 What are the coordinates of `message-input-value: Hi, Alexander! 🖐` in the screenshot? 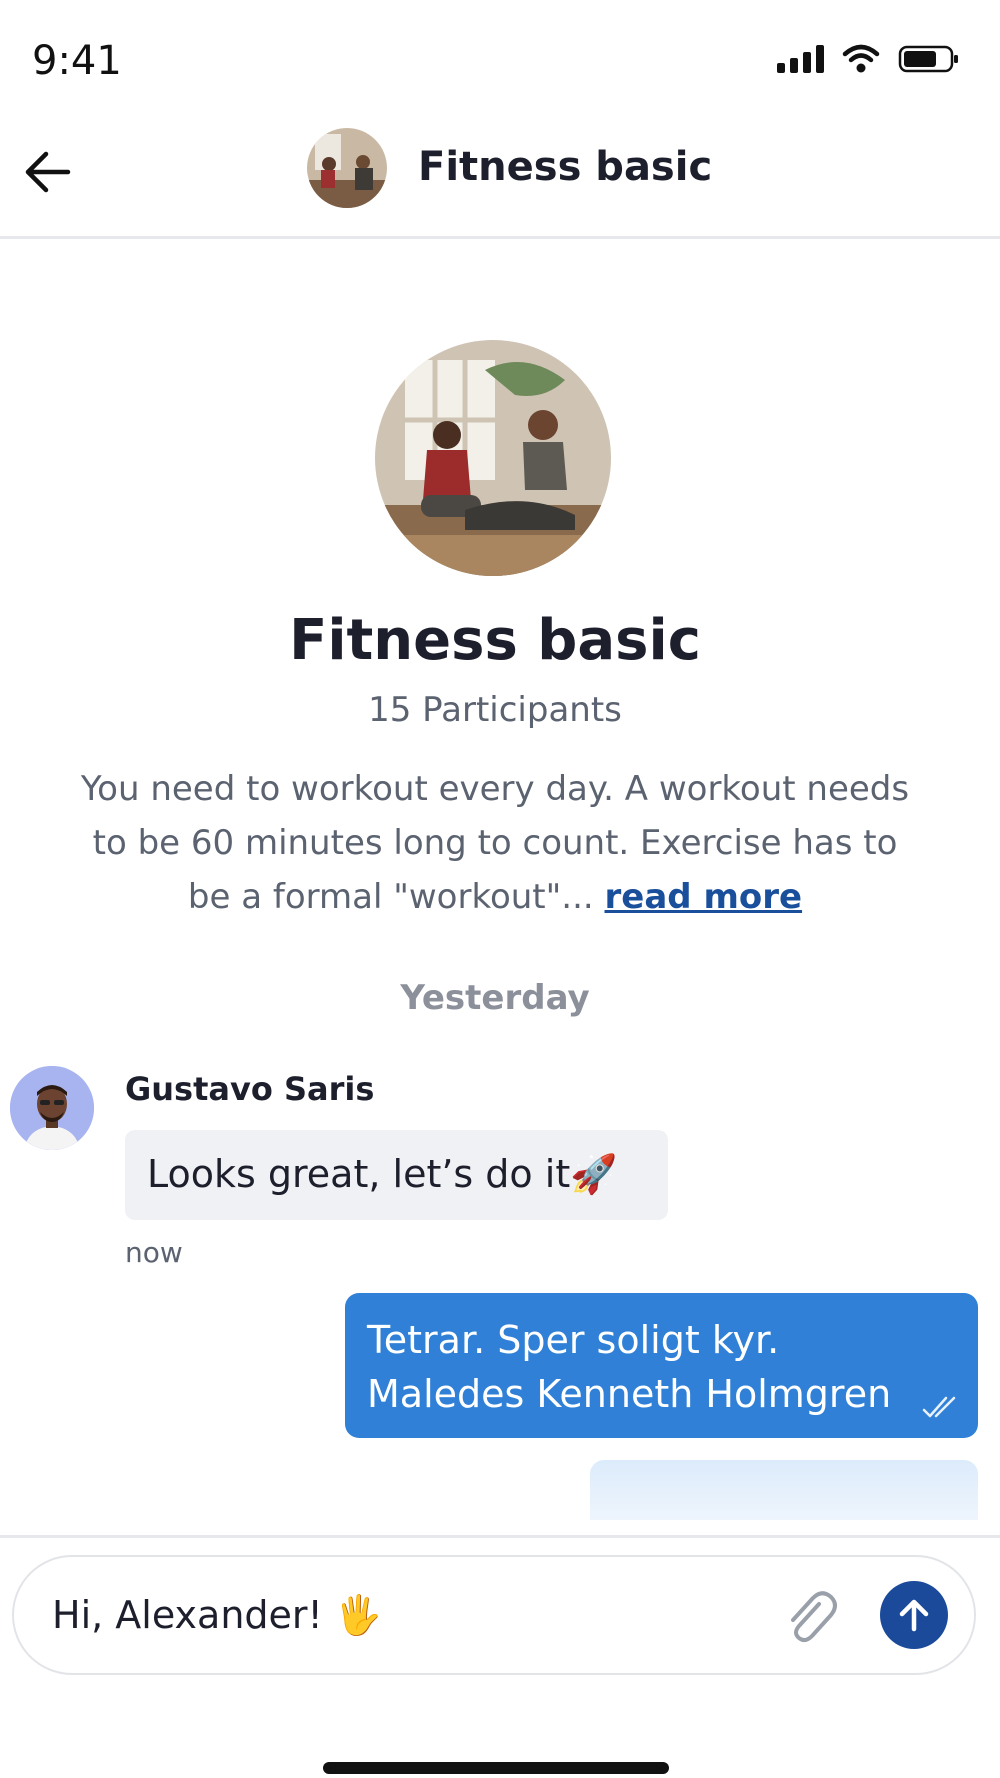 It's located at (217, 1615).